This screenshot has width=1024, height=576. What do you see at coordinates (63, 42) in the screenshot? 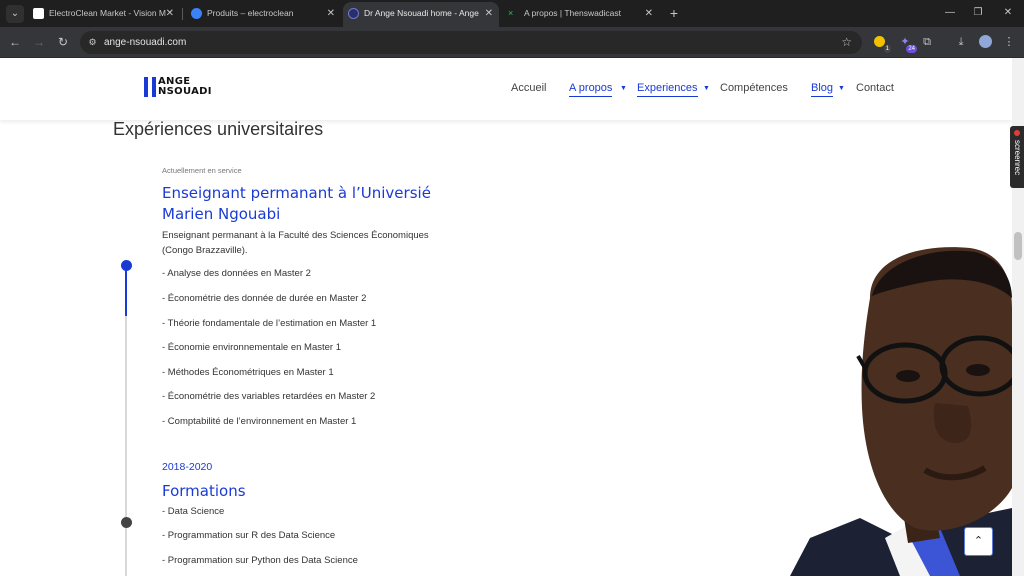
I see `reload-button: ↻` at bounding box center [63, 42].